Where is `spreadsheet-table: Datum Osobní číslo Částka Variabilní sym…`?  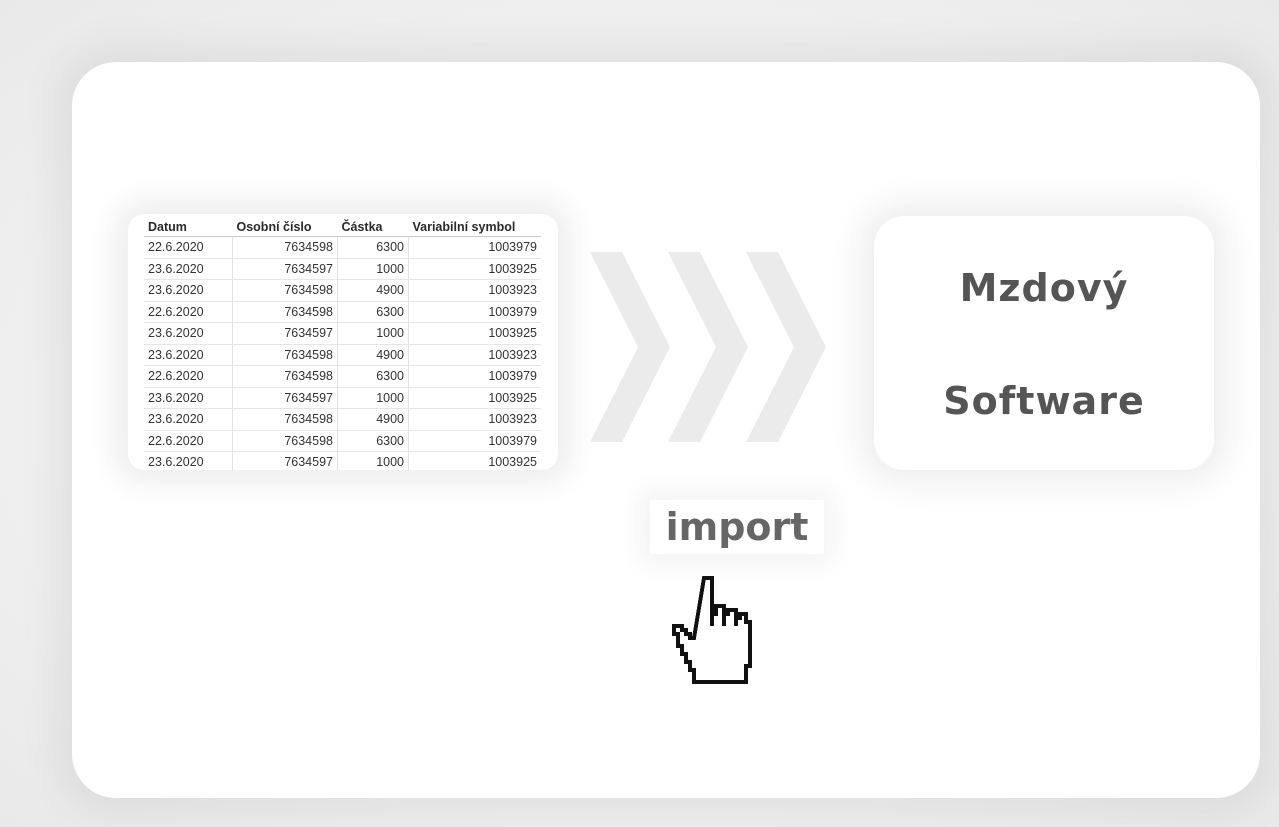 spreadsheet-table: Datum Osobní číslo Částka Variabilní sym… is located at coordinates (342, 344).